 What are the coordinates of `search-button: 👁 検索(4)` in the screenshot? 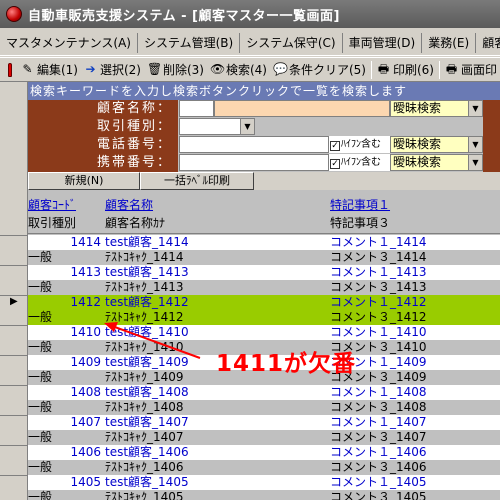 It's located at (238, 69).